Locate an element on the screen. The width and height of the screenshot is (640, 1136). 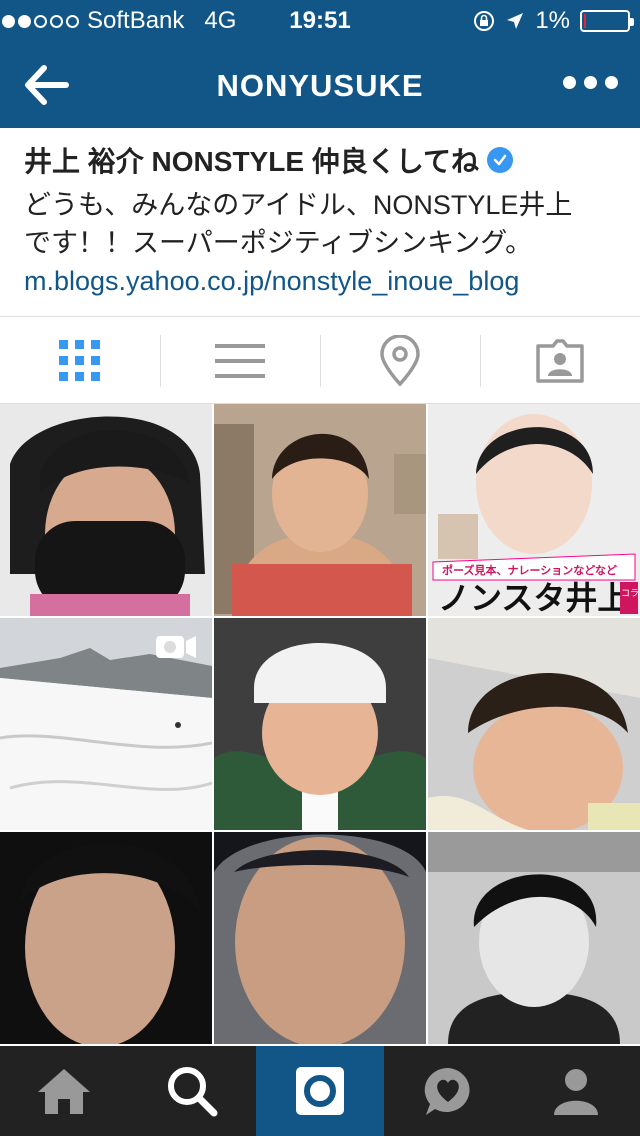
profile-icon is located at coordinates (576, 1092).